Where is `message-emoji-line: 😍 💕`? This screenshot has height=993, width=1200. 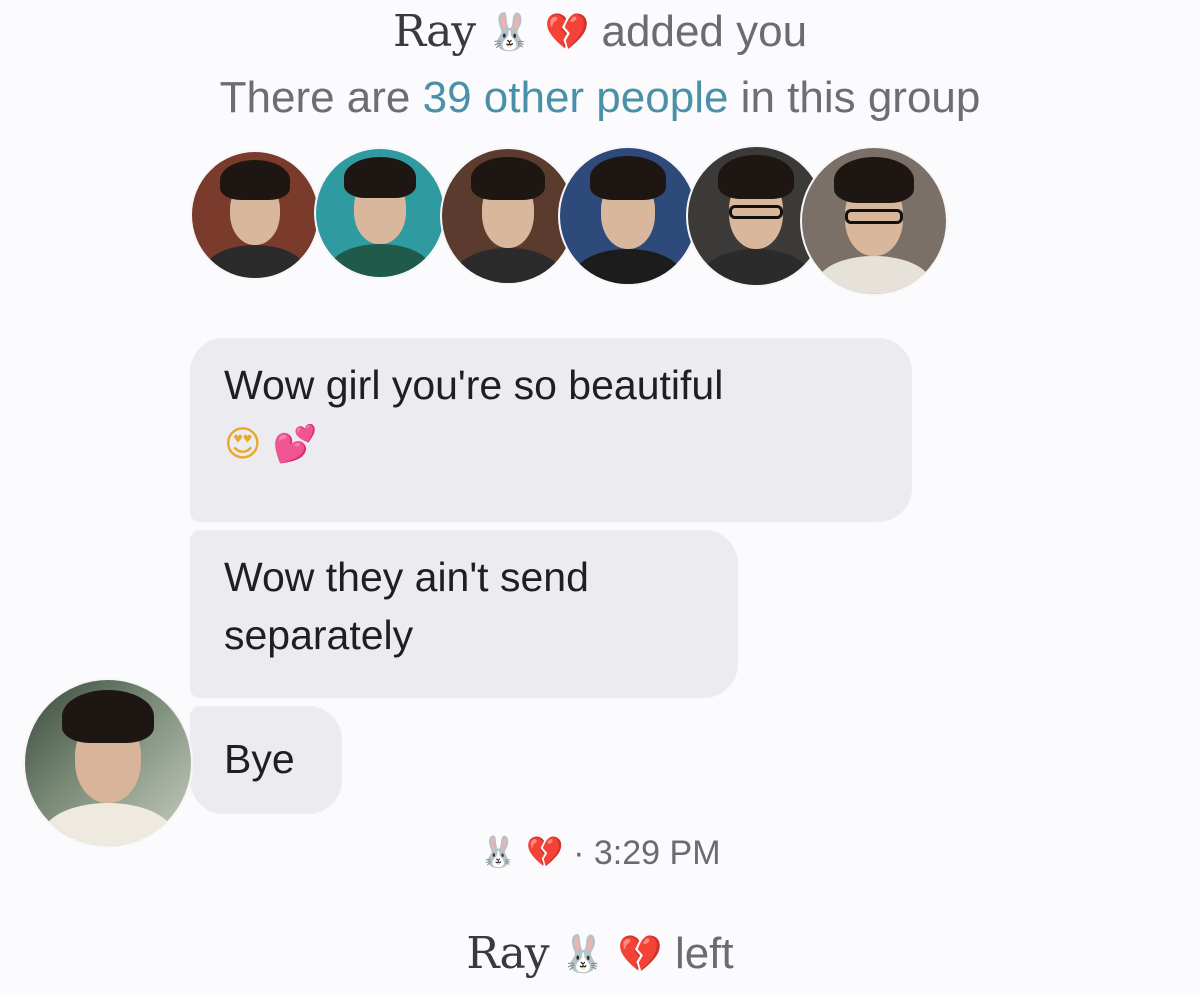 message-emoji-line: 😍 💕 is located at coordinates (551, 445).